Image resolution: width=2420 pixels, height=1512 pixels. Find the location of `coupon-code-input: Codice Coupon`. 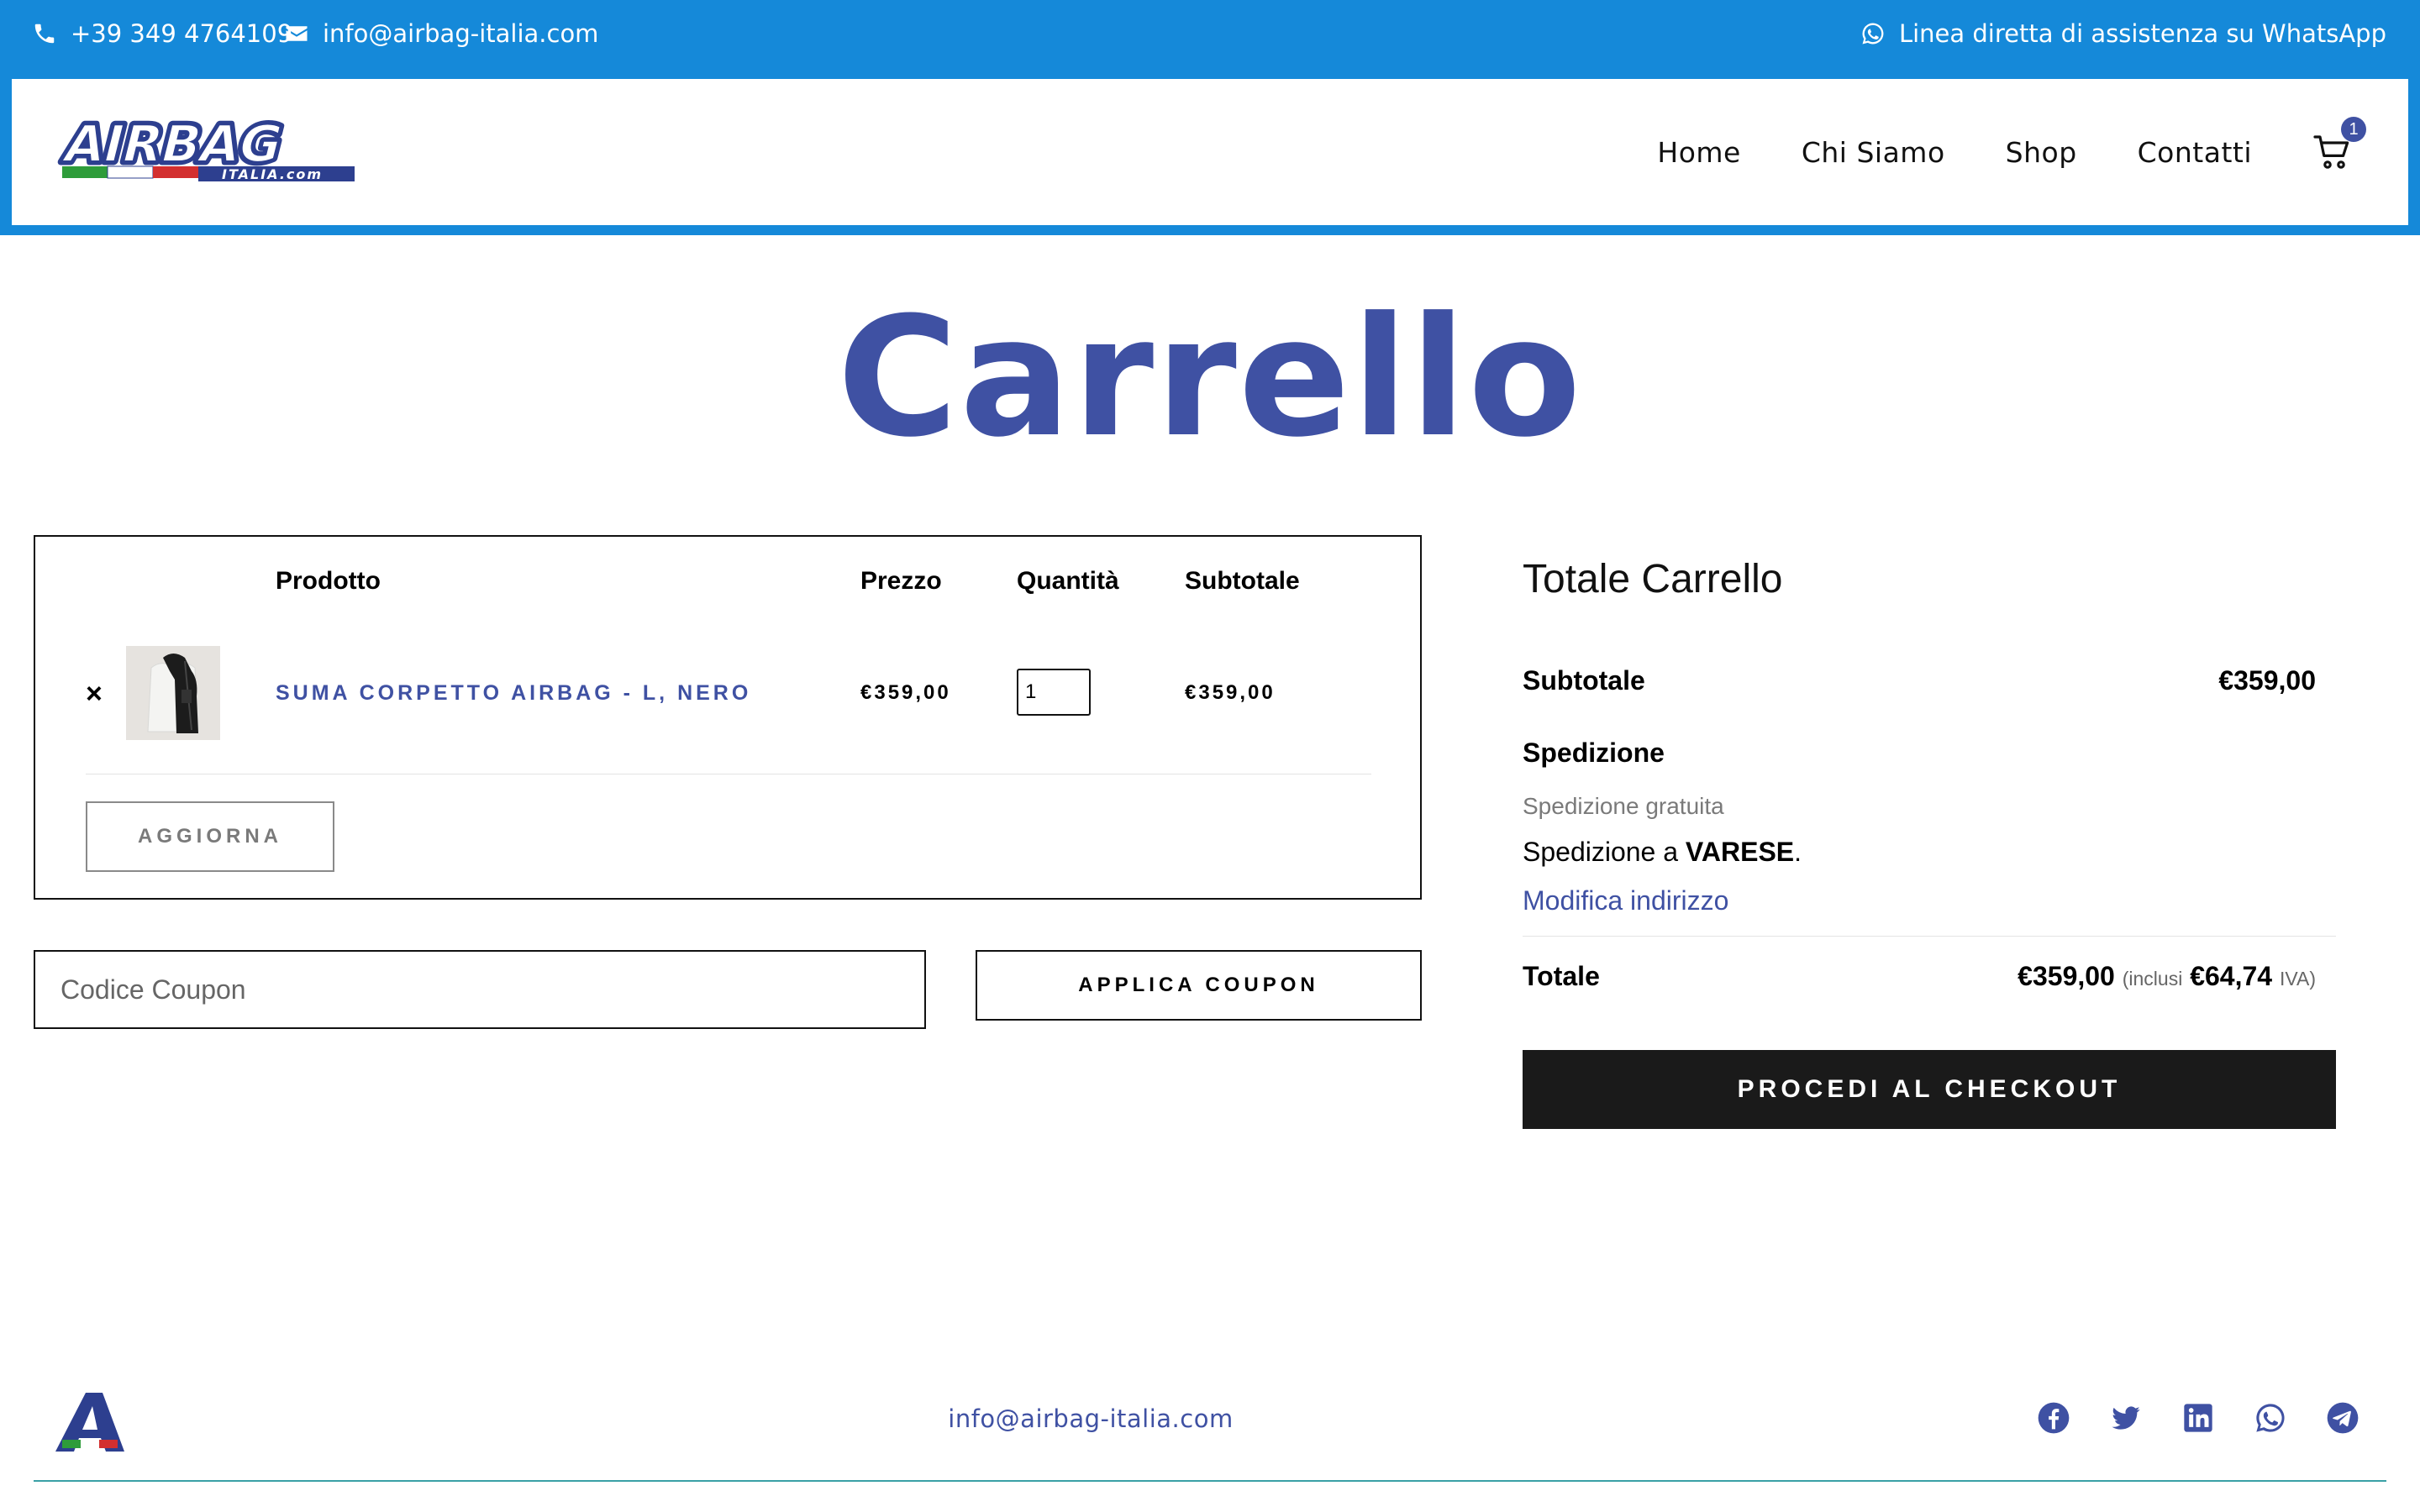

coupon-code-input: Codice Coupon is located at coordinates (480, 989).